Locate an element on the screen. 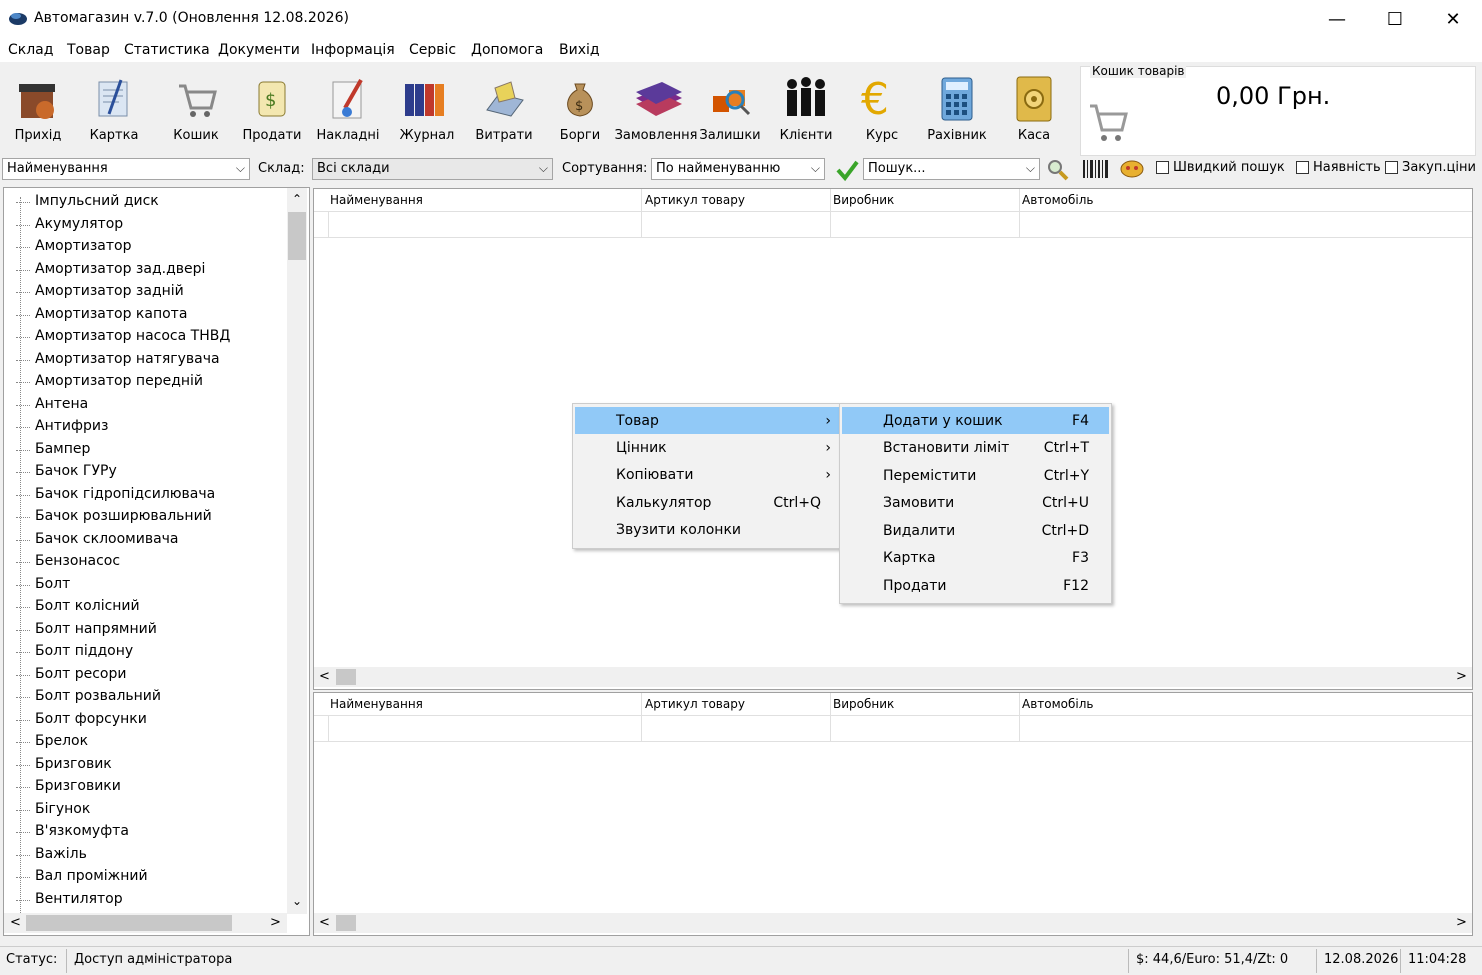 The height and width of the screenshot is (975, 1482). tree-vertical-scrollbar: ⌃ ⌄ is located at coordinates (297, 551).